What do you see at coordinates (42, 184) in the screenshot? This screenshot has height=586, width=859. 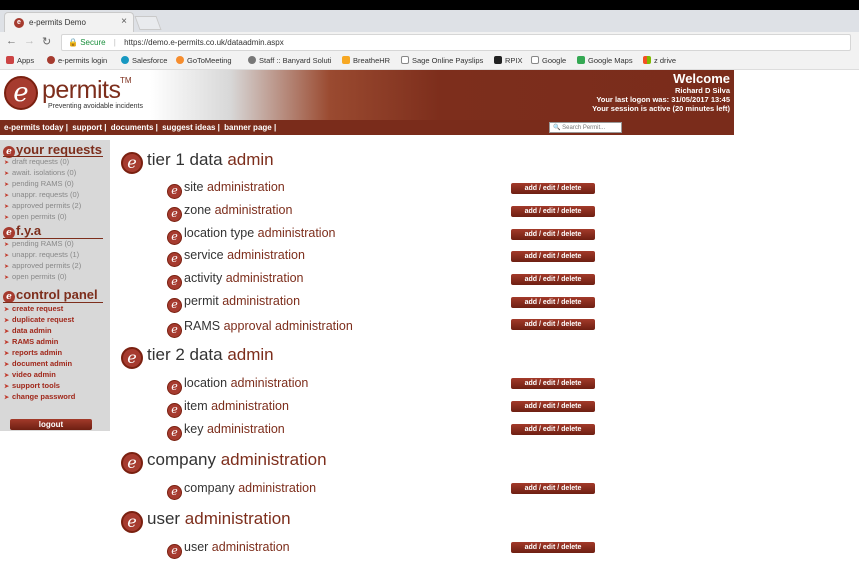 I see `sidebar-item-pending-rams: ➤ pending RAMS (0)` at bounding box center [42, 184].